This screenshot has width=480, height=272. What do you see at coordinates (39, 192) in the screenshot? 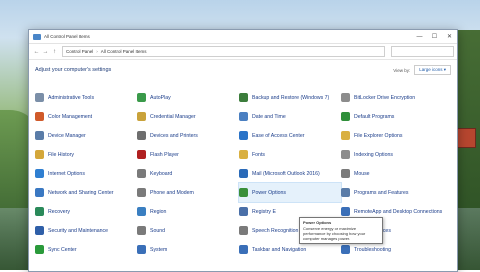
I see `network-icon` at bounding box center [39, 192].